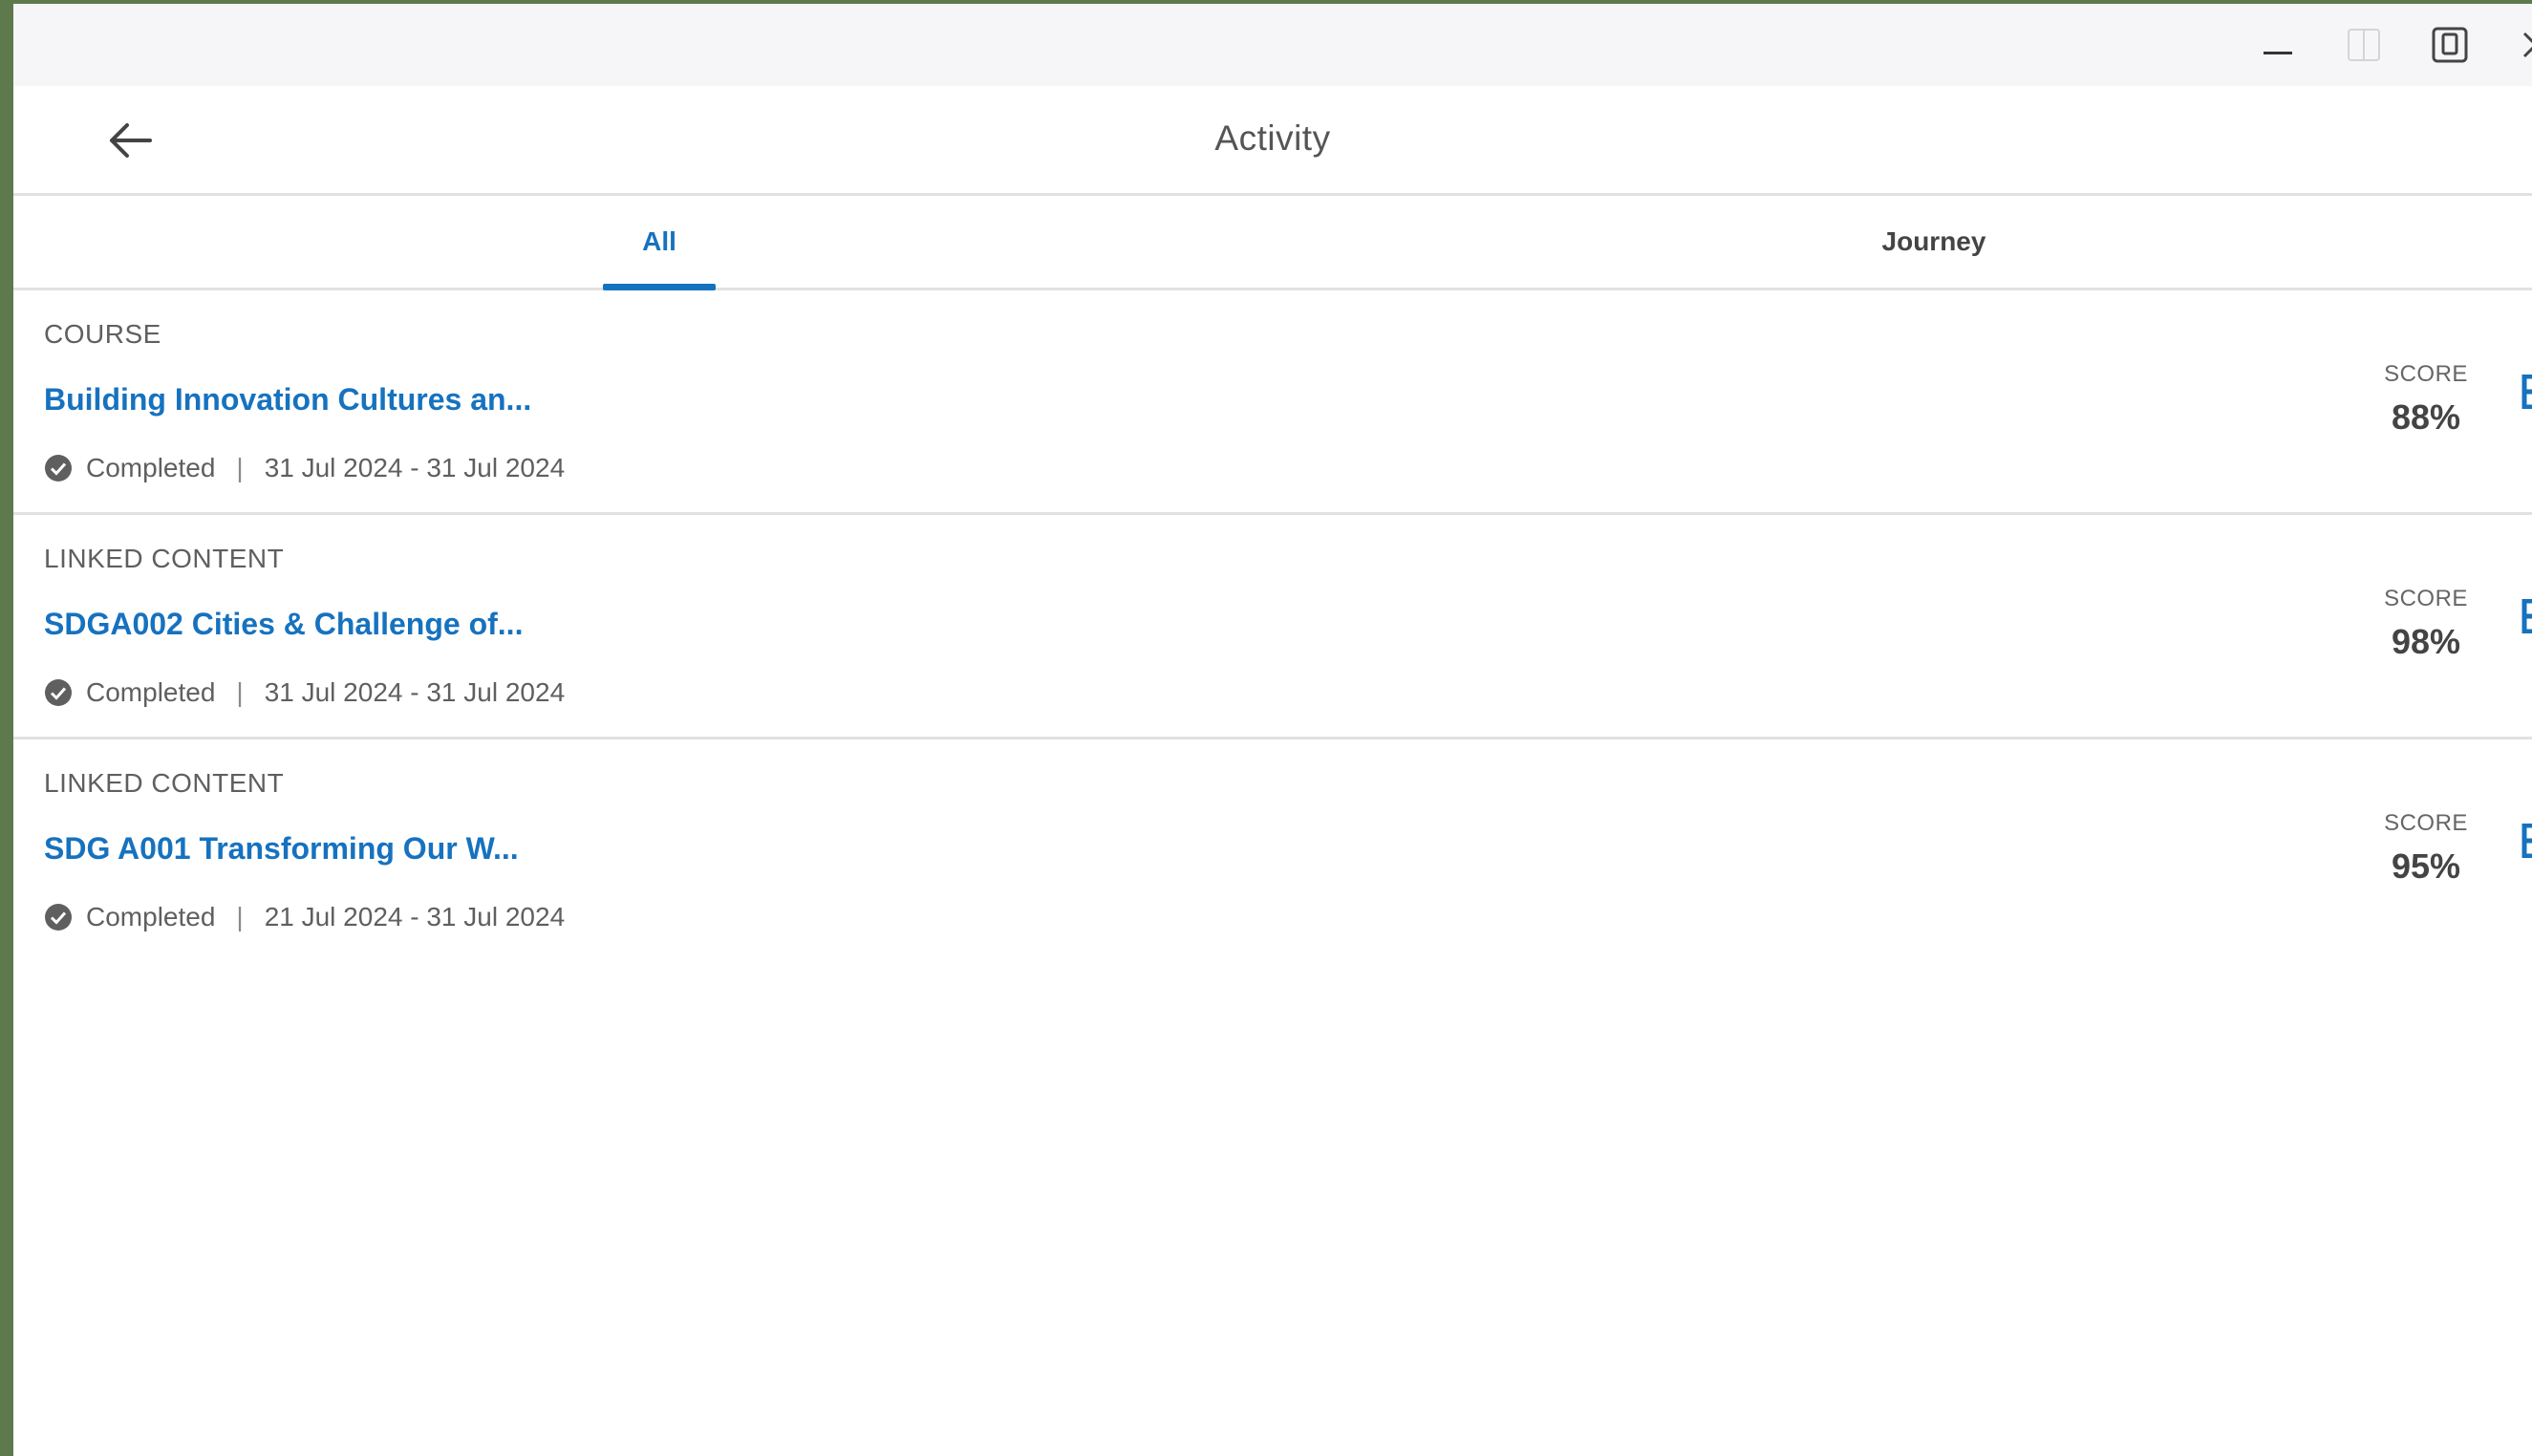 This screenshot has width=2532, height=1456. Describe the element at coordinates (2426, 417) in the screenshot. I see `score-value: 88%` at that location.